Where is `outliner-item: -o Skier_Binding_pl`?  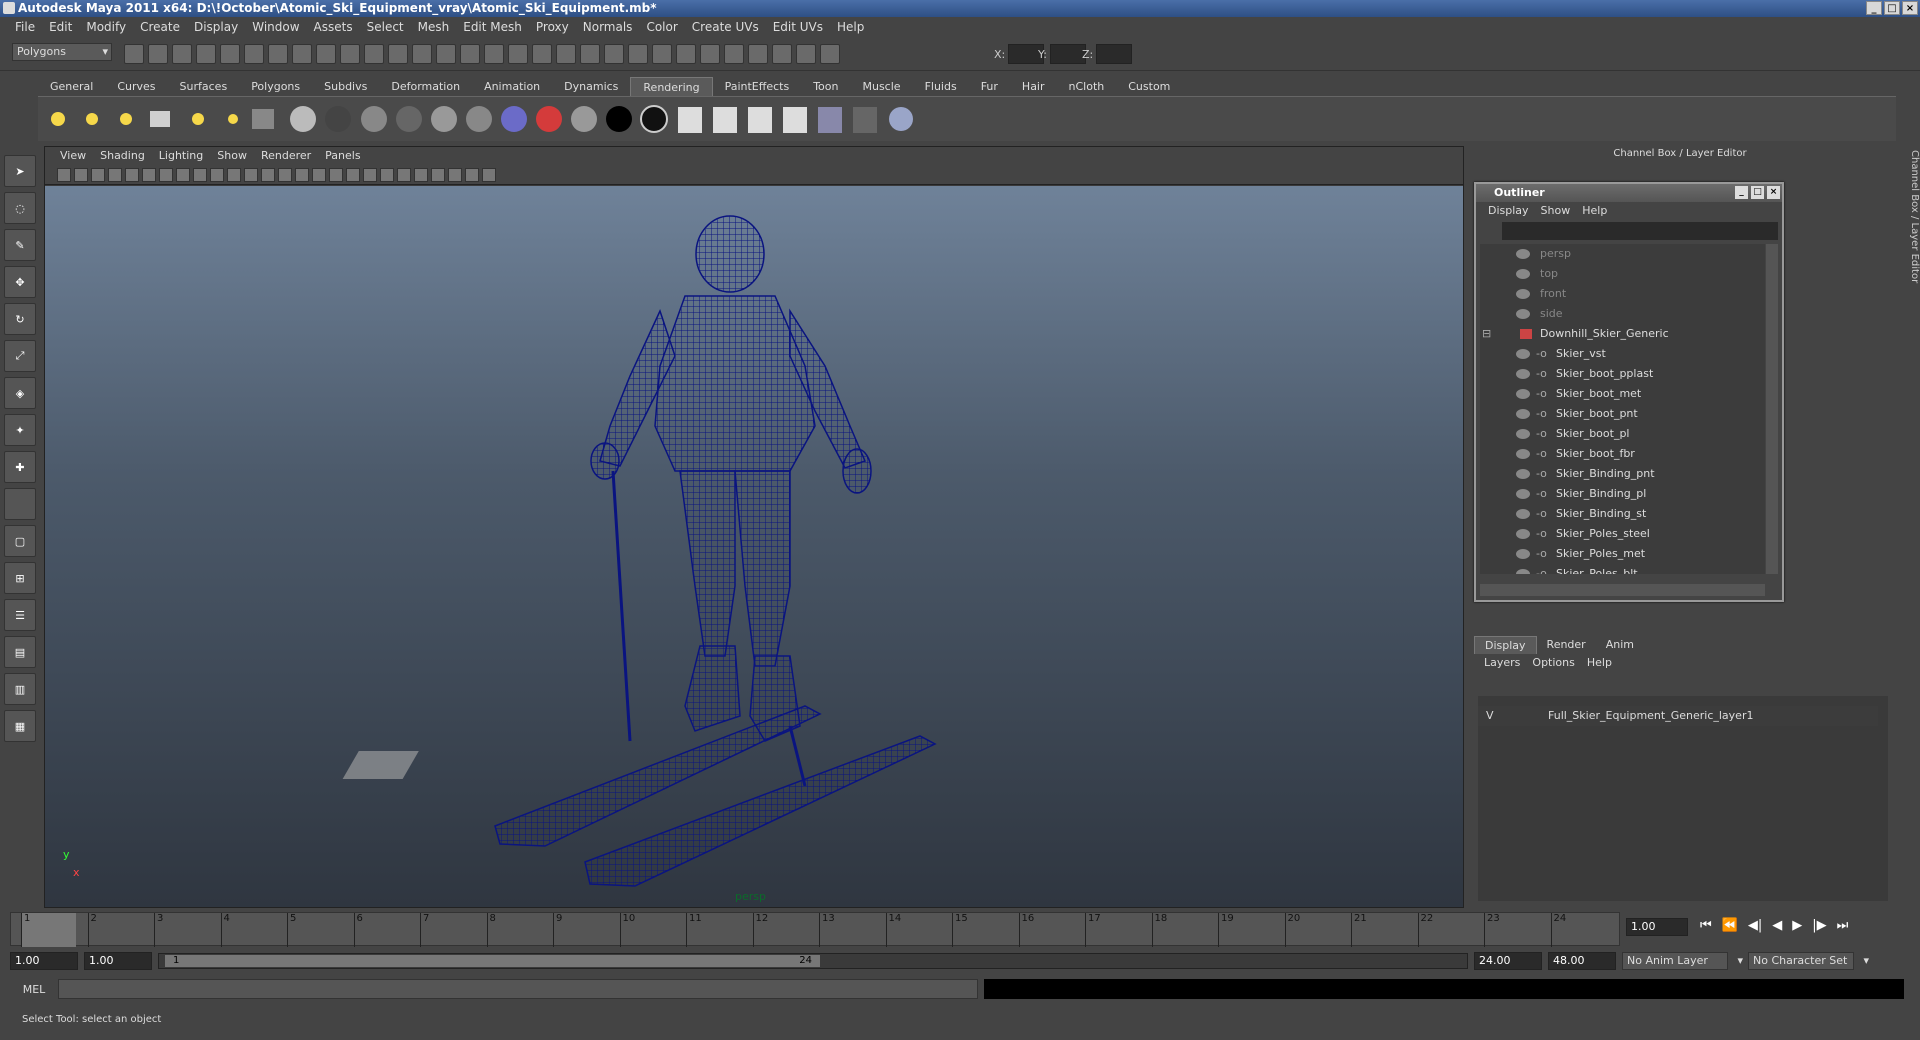 outliner-item: -o Skier_Binding_pl is located at coordinates (1622, 494).